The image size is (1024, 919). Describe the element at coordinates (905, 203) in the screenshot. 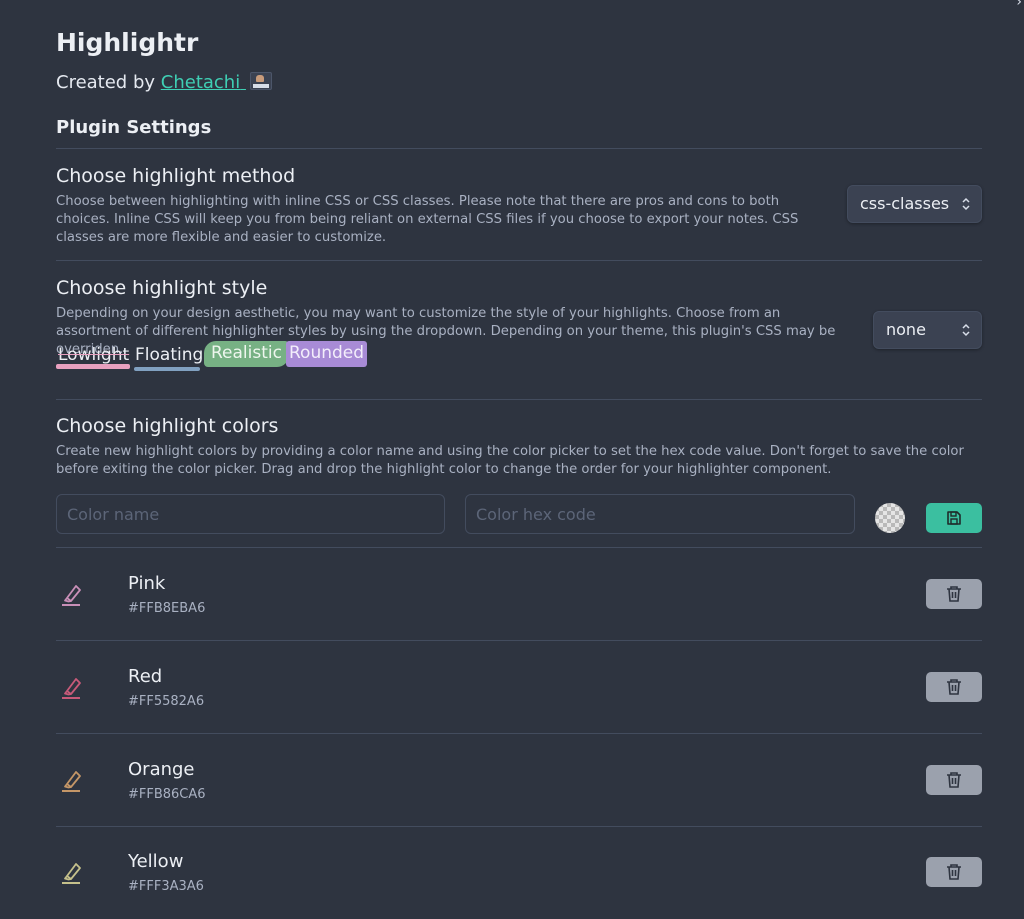

I see `method-dropdown-value: css-classes` at that location.